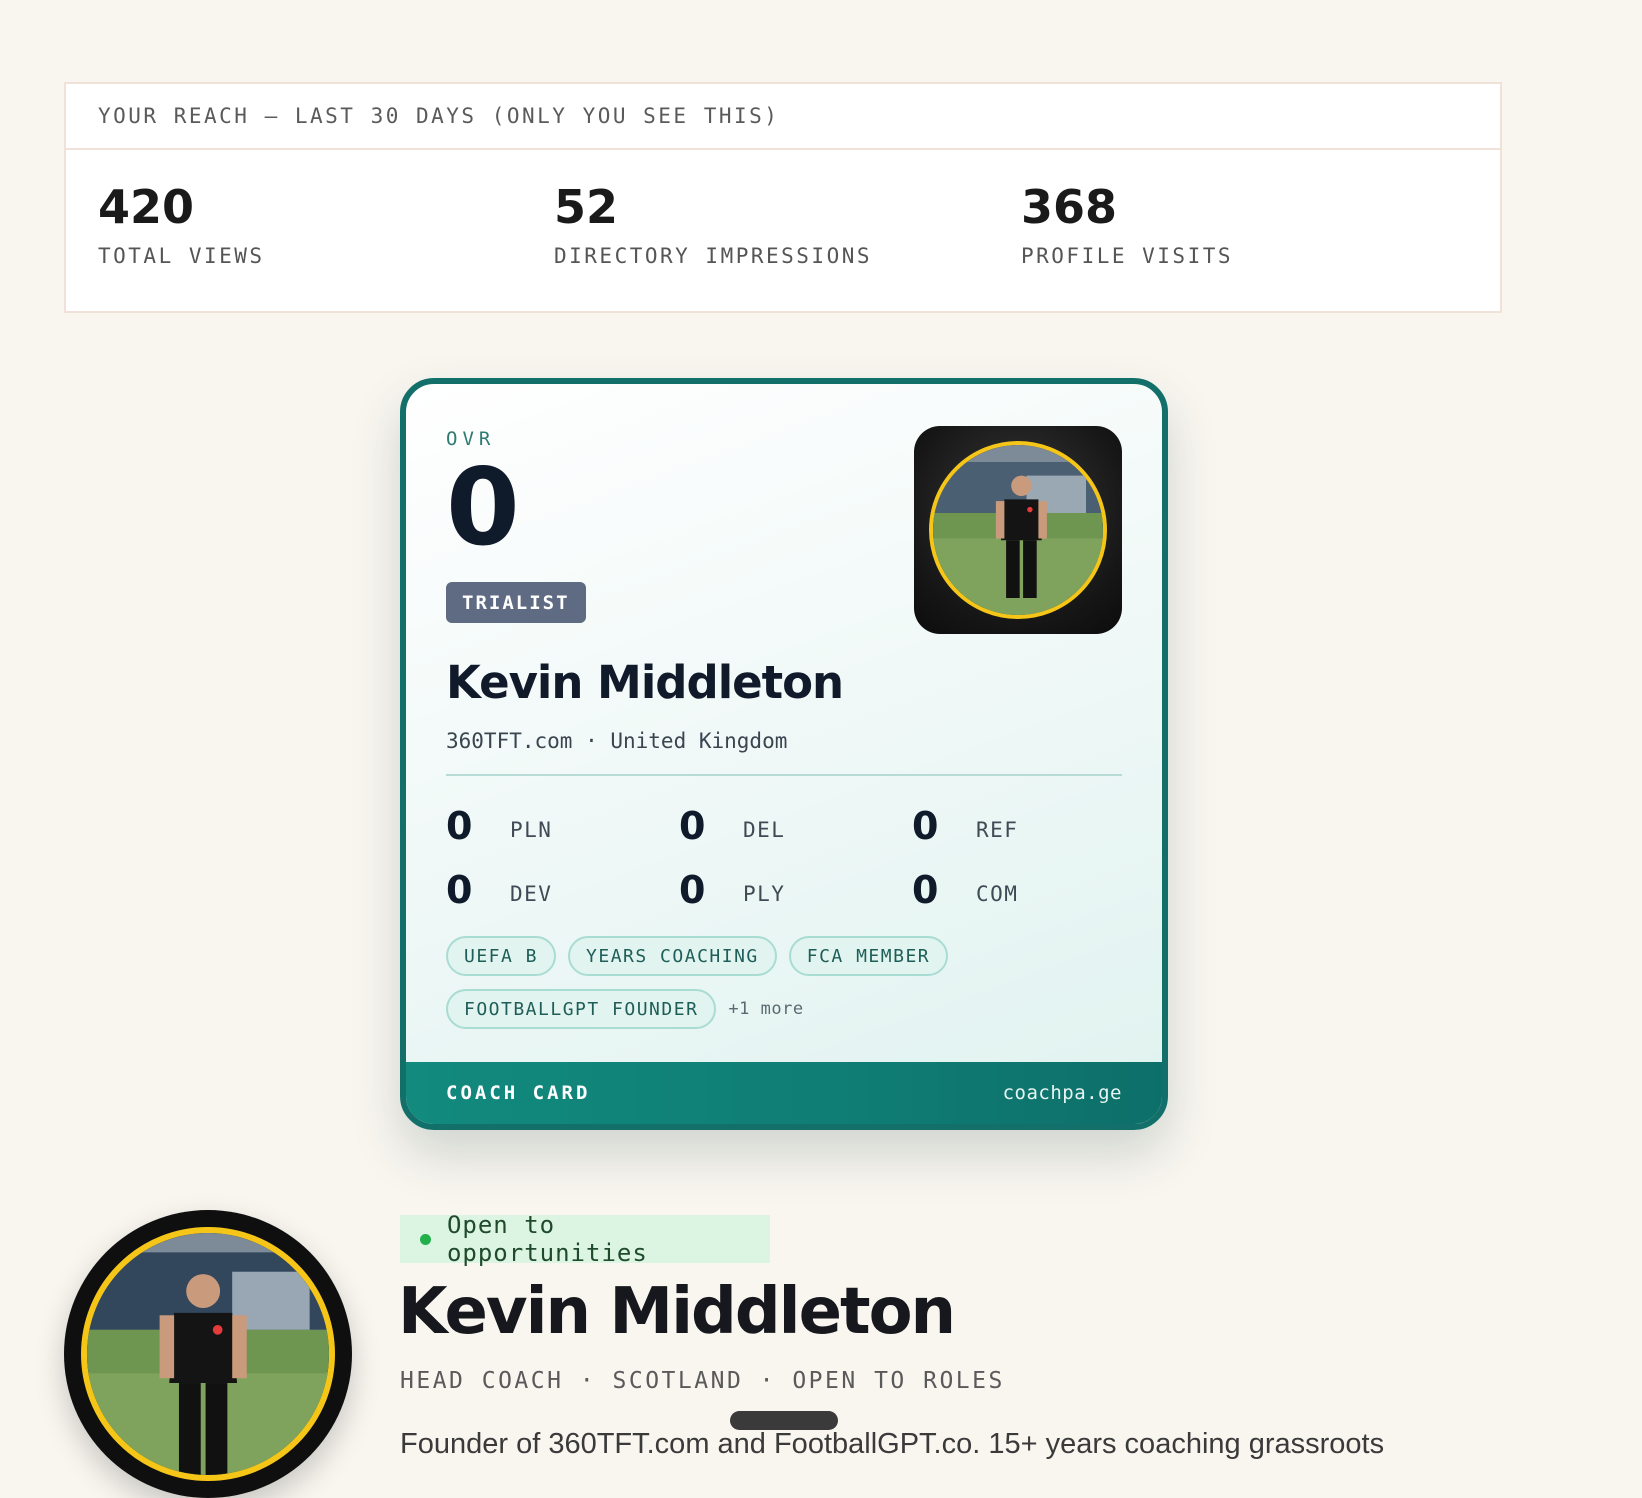 This screenshot has width=1642, height=1498. What do you see at coordinates (425, 1239) in the screenshot?
I see `status-dot-icon` at bounding box center [425, 1239].